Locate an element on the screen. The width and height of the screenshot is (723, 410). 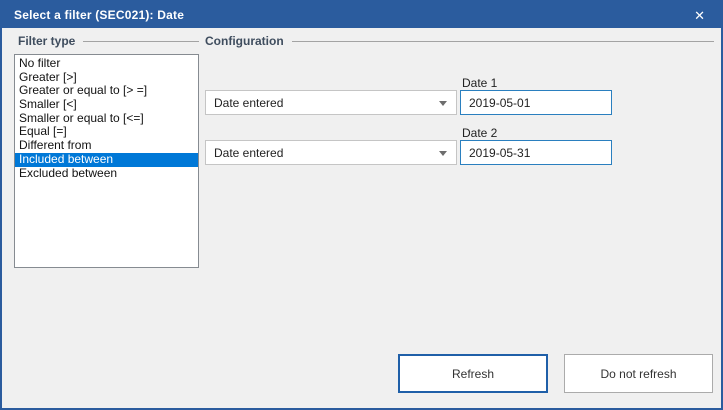
refresh-button: Refresh is located at coordinates (473, 373).